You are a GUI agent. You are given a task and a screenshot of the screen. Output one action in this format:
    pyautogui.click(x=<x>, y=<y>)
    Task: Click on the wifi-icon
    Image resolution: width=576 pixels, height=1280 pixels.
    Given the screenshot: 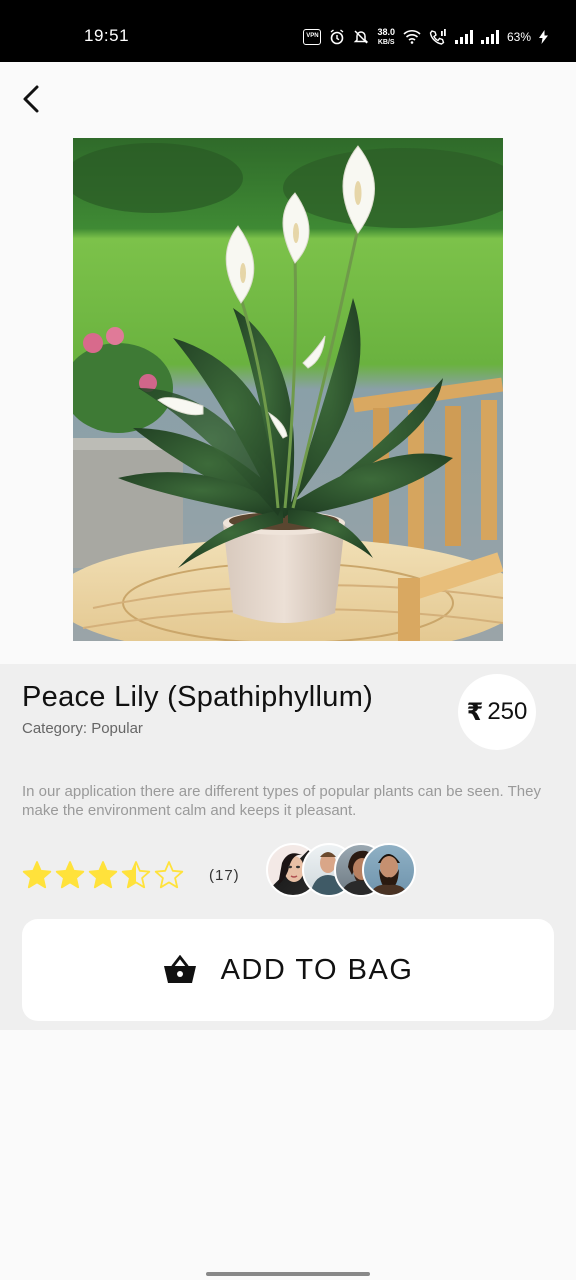 What is the action you would take?
    pyautogui.click(x=412, y=37)
    